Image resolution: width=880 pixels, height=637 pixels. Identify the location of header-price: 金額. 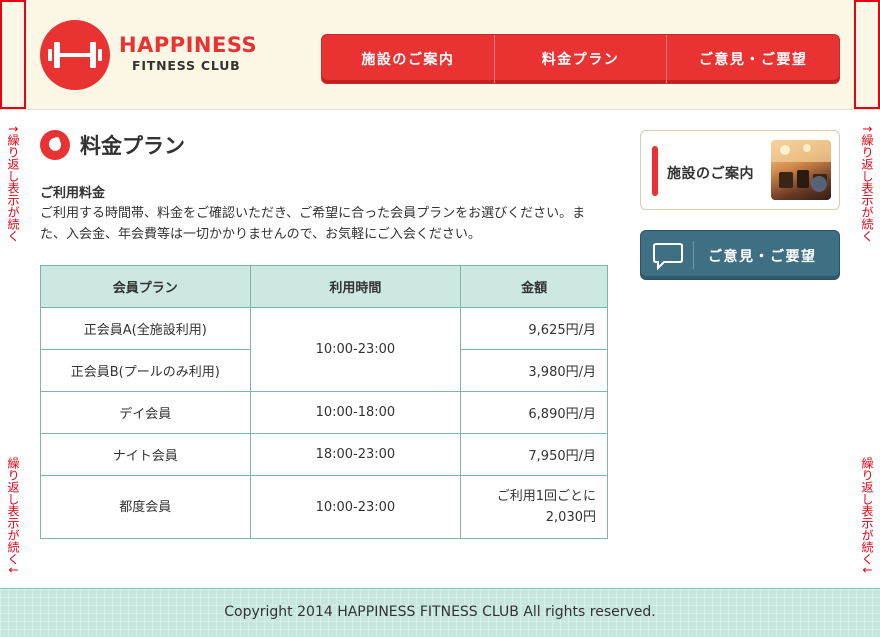
(534, 286).